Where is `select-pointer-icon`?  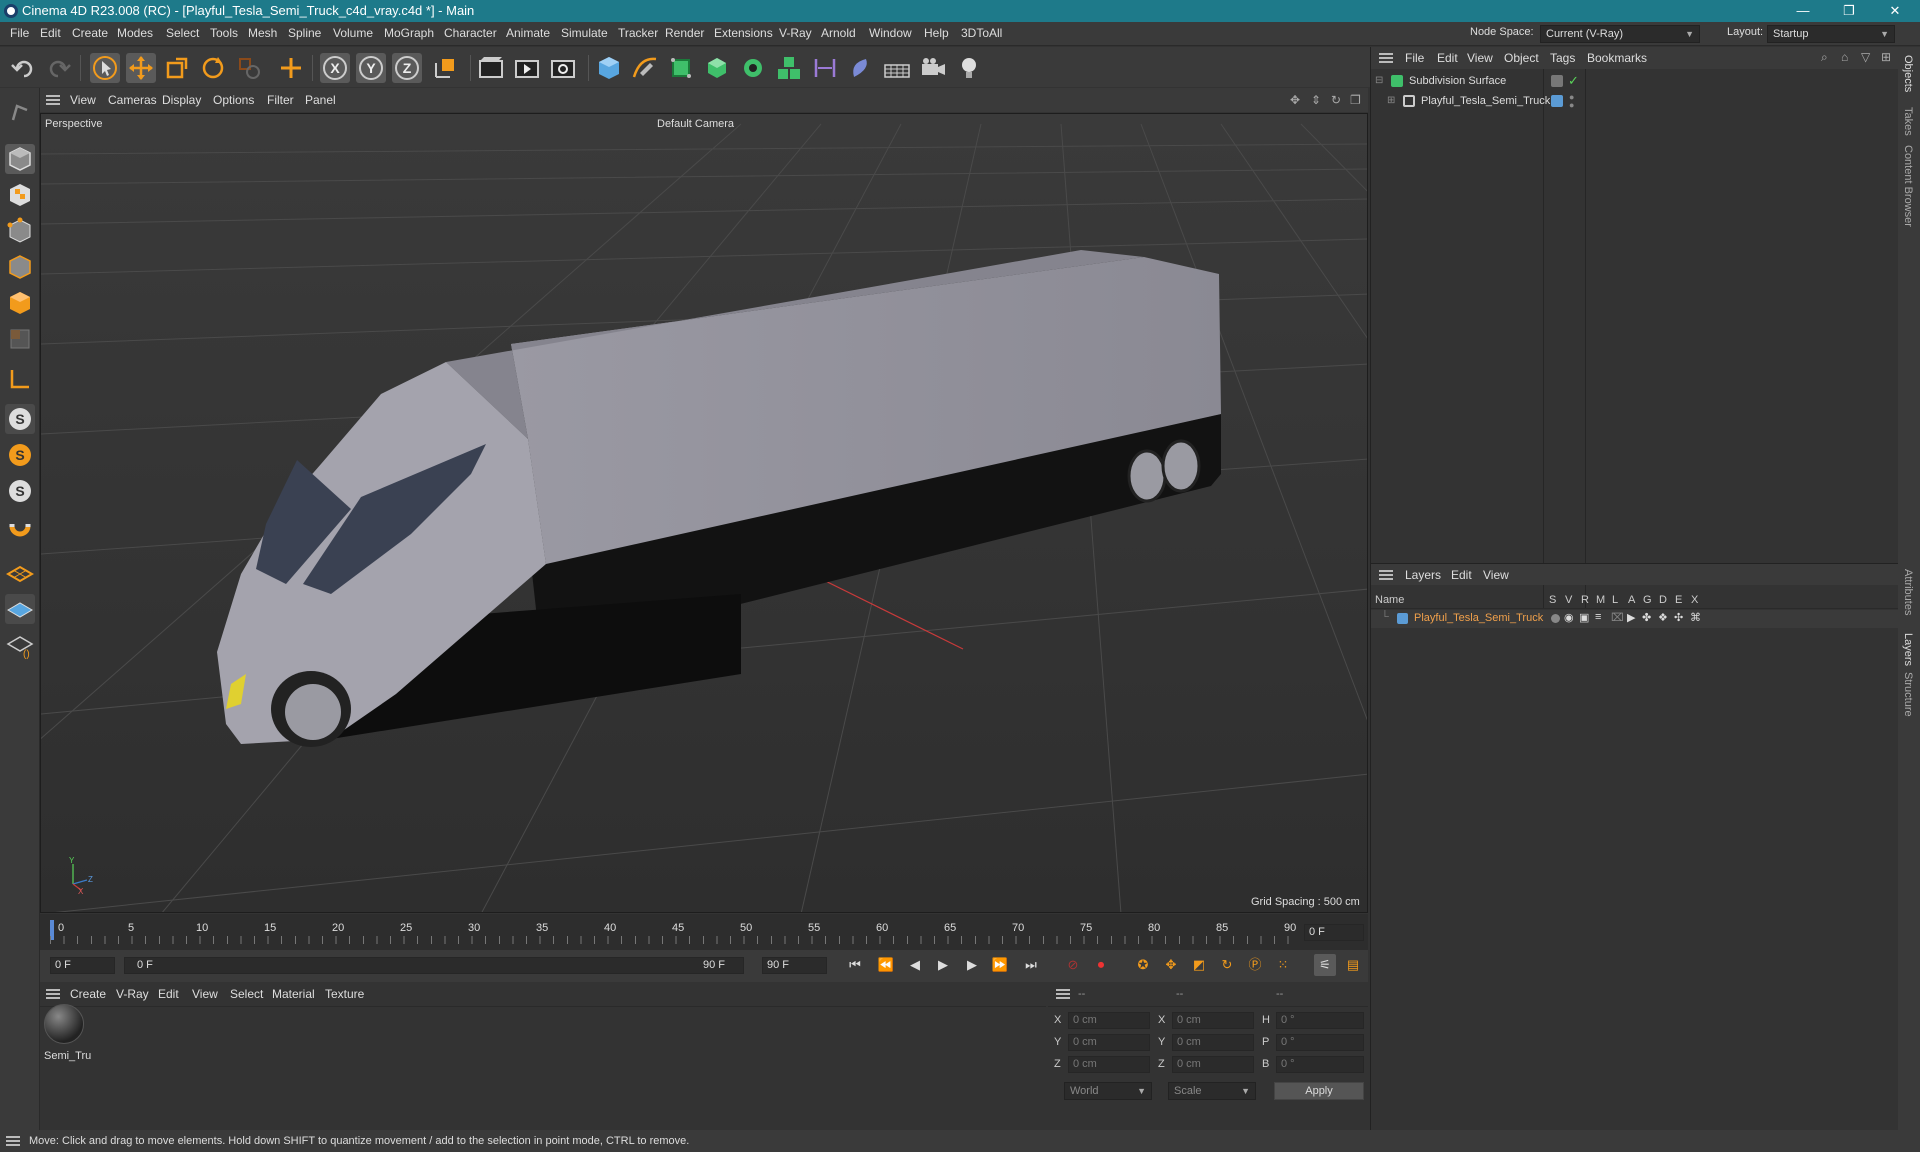
select-pointer-icon is located at coordinates (105, 68).